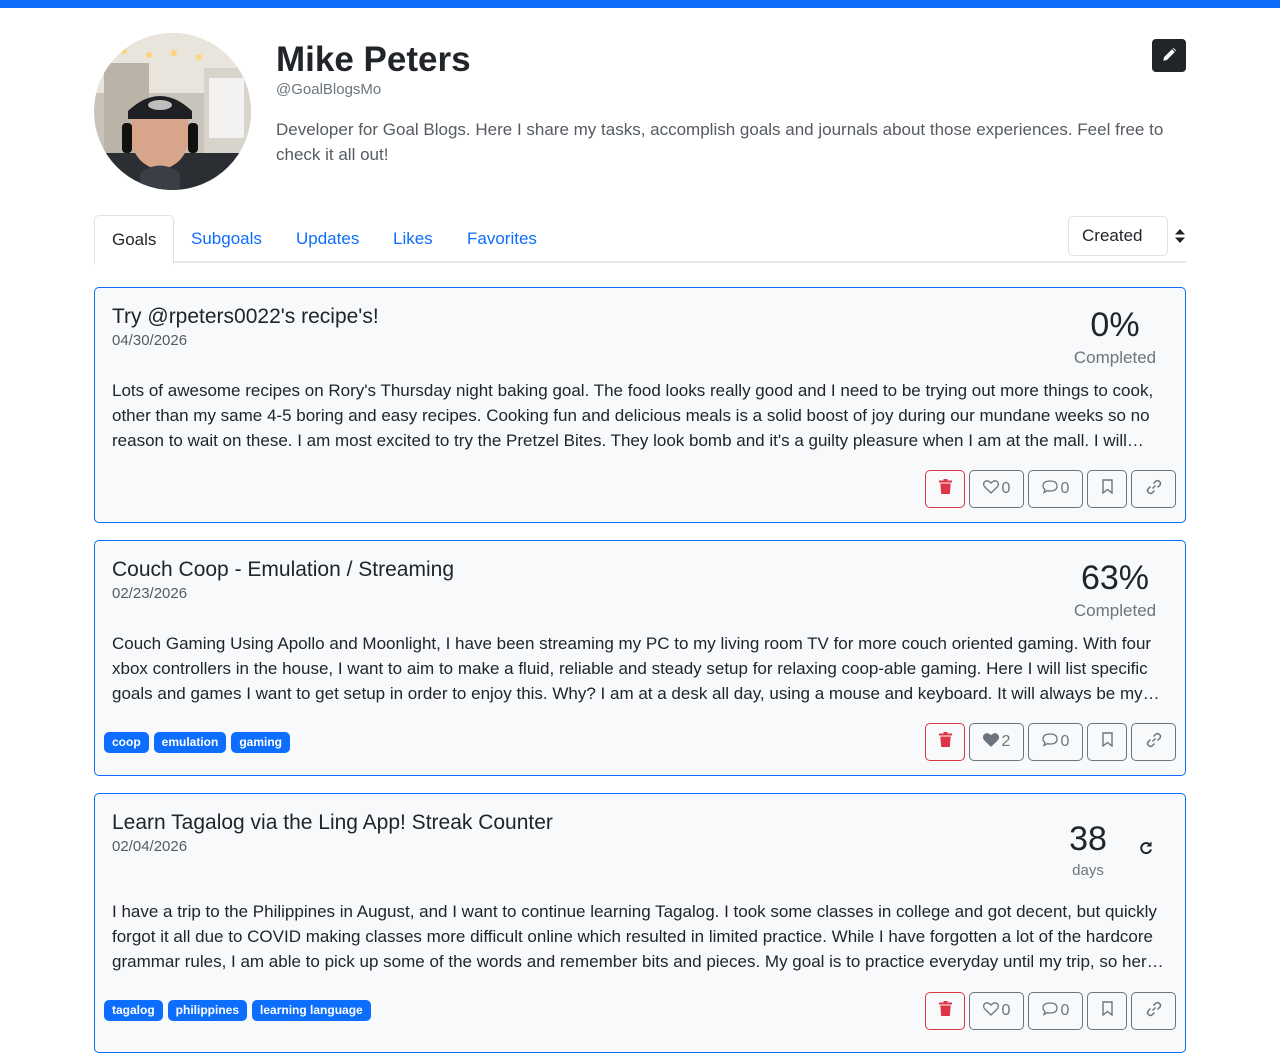 The height and width of the screenshot is (1053, 1280). I want to click on goal-progress: 63% Completed, so click(1115, 589).